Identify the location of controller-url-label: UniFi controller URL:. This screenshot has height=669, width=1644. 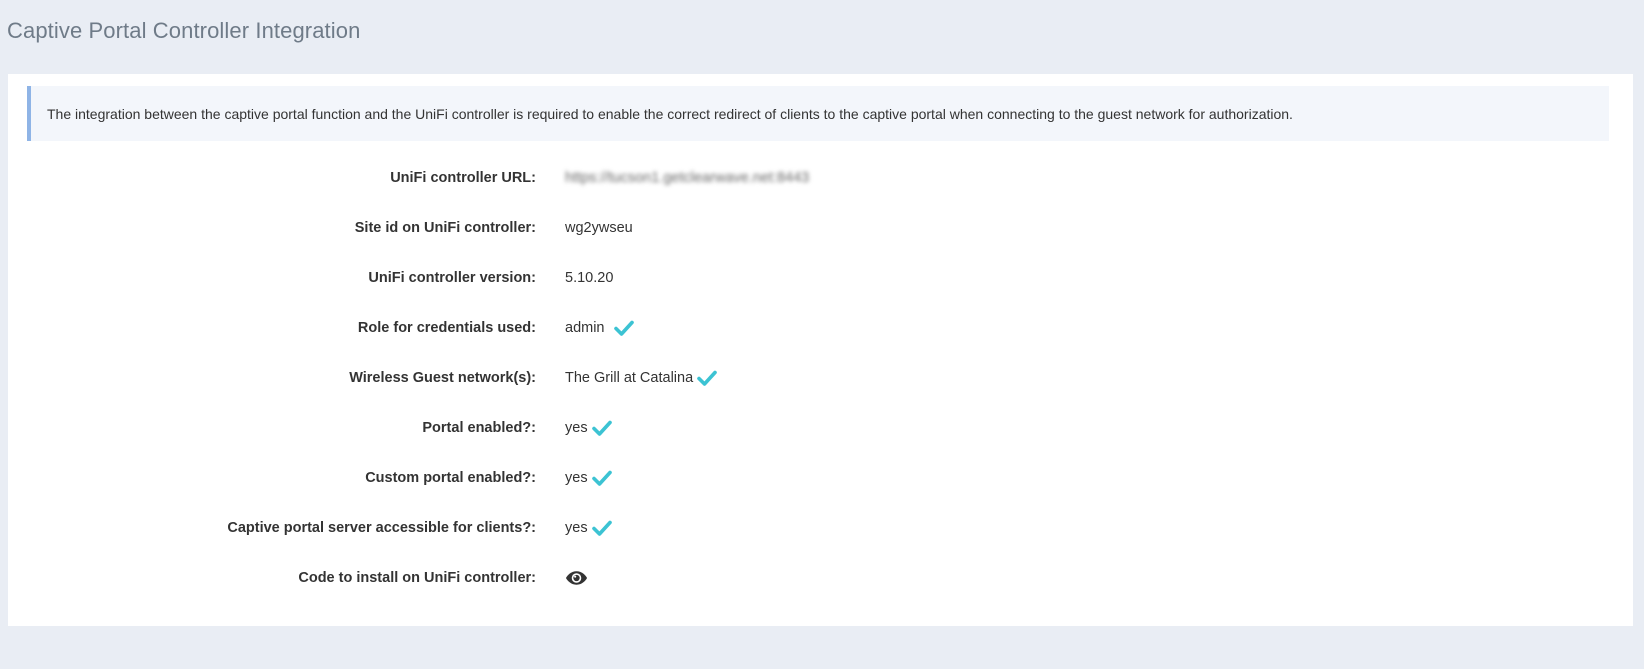
(463, 178).